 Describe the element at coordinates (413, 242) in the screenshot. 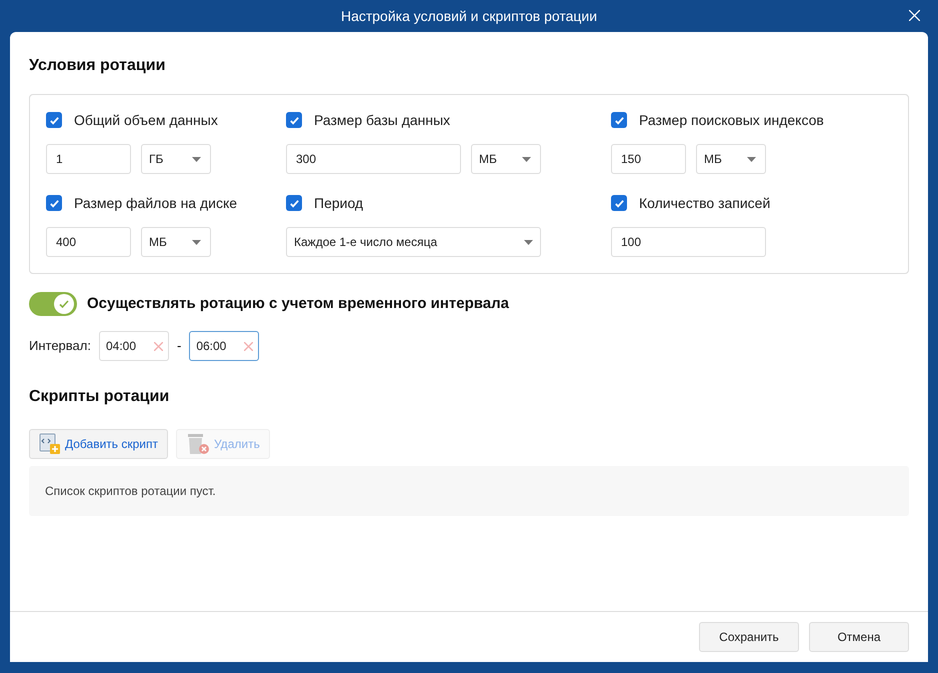

I see `period-select: Каждое 1-е число месяца` at that location.